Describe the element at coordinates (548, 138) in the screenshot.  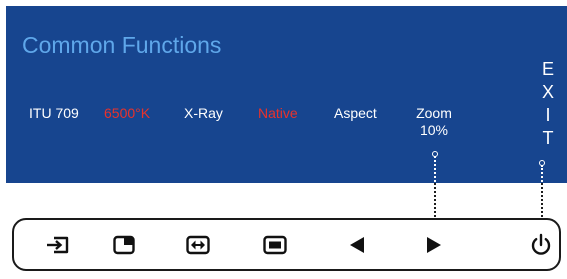
I see `exit-letter-t: T` at that location.